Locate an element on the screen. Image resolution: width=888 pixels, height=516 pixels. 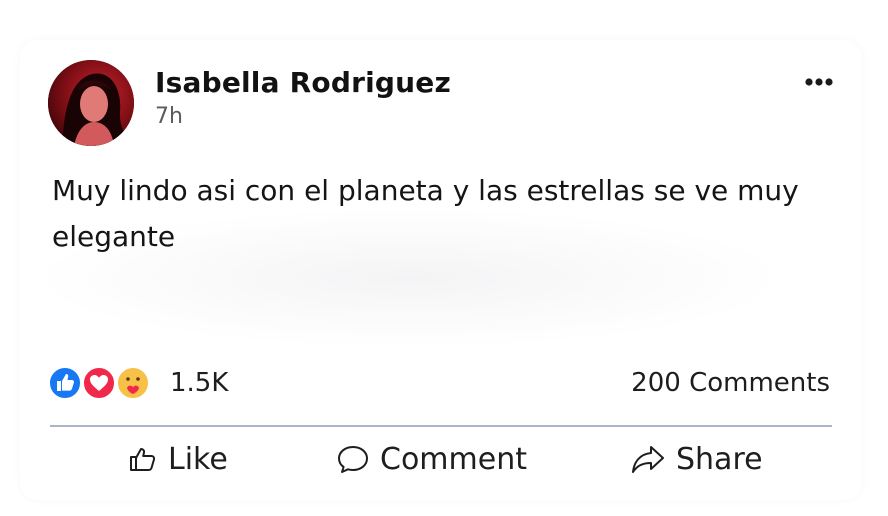
like-reaction-icon is located at coordinates (65, 383).